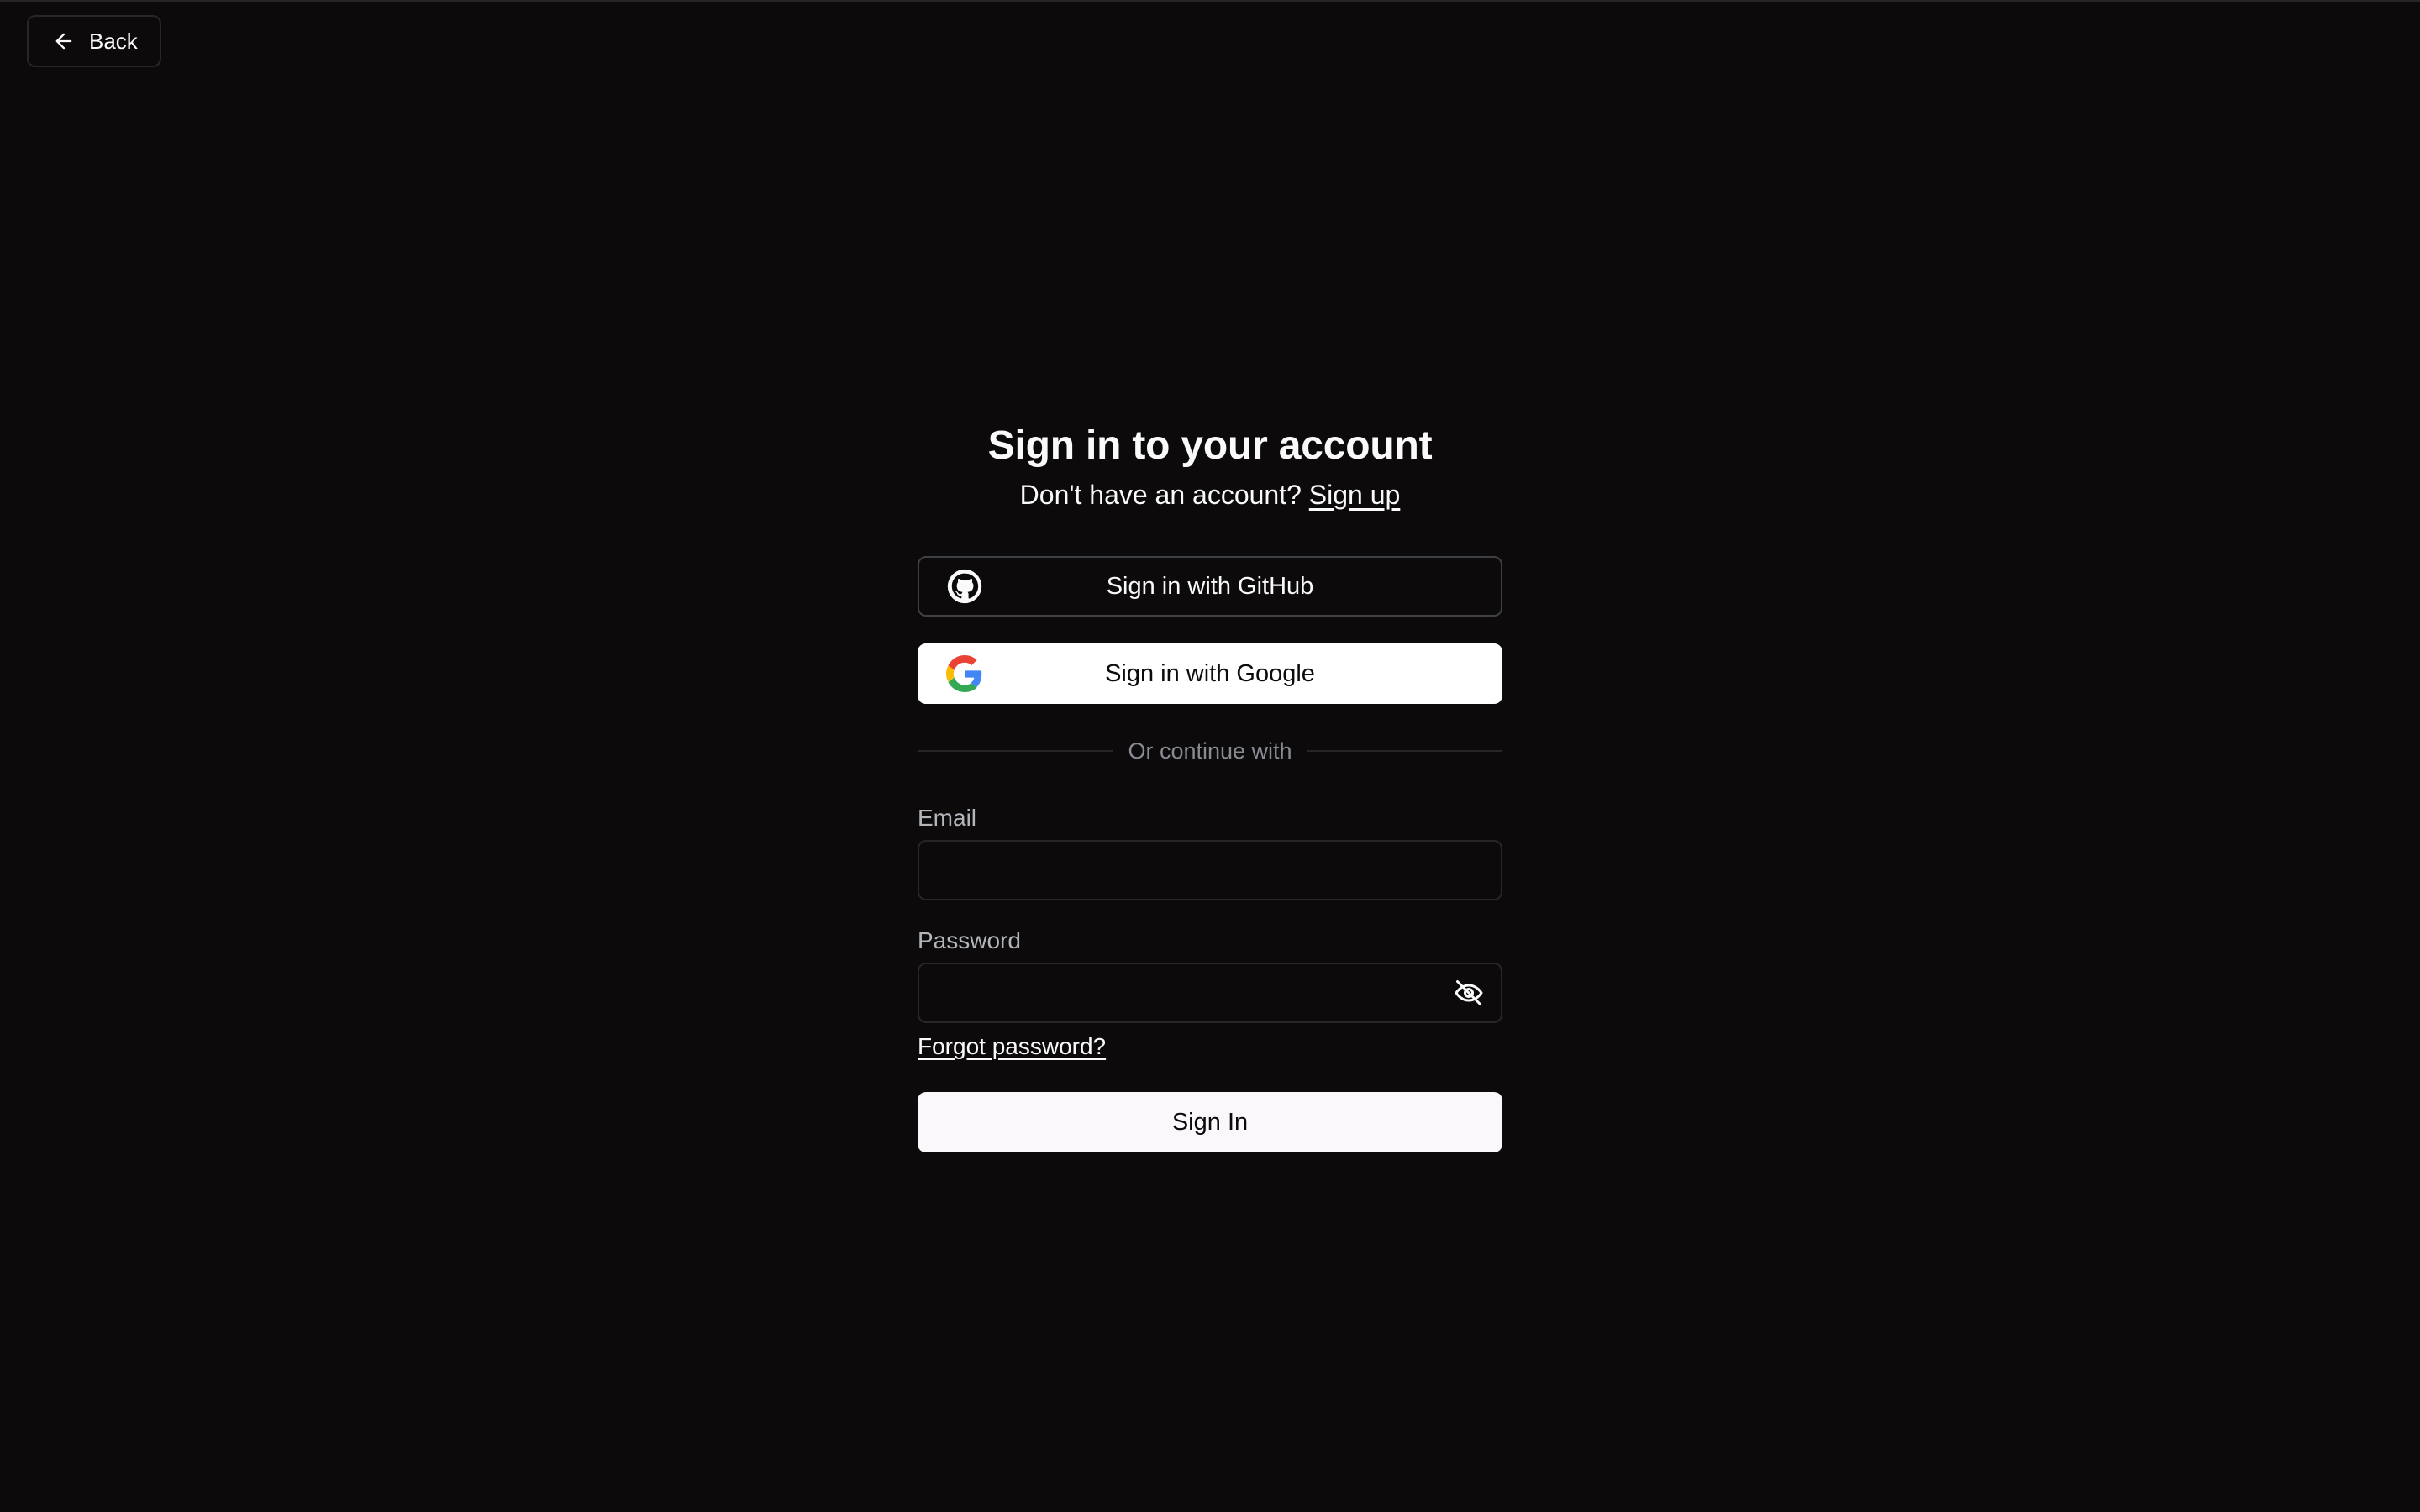 This screenshot has width=2420, height=1512. I want to click on divider-text: Or continue with, so click(1210, 751).